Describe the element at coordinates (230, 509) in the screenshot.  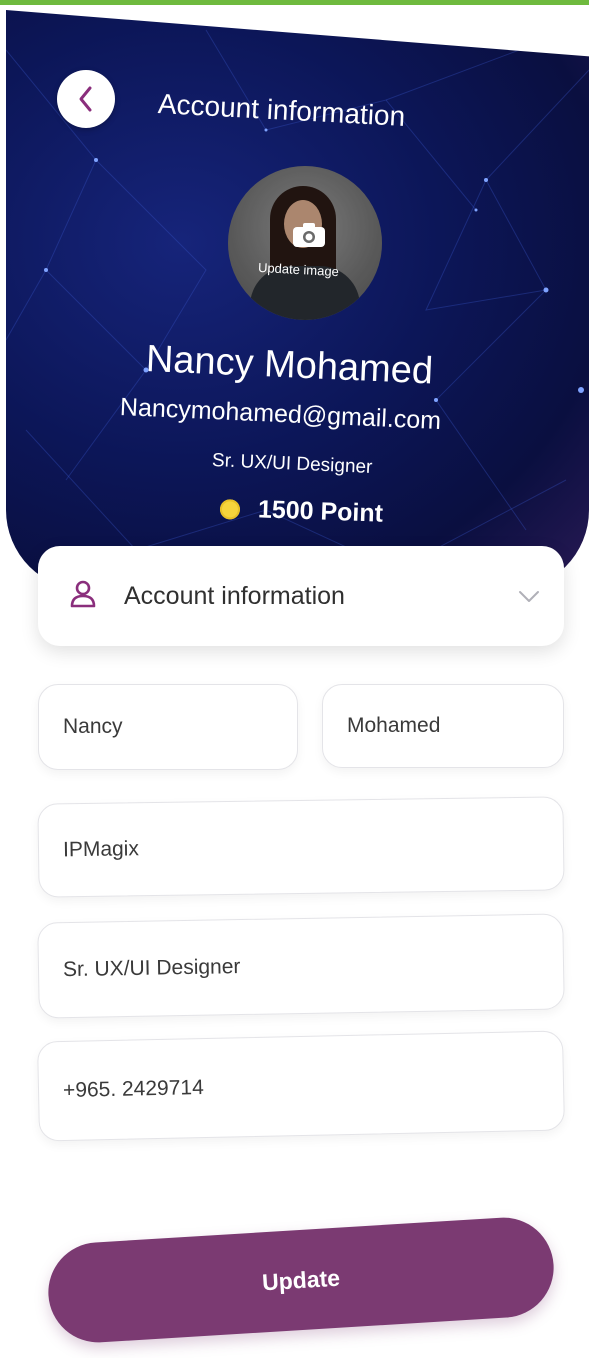
I see `coin-icon` at that location.